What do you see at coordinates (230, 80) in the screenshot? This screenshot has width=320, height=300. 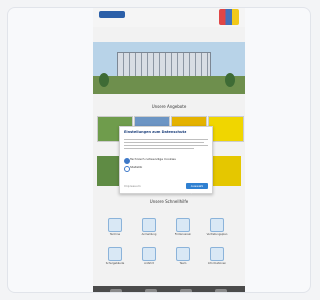 I see `tree-right` at bounding box center [230, 80].